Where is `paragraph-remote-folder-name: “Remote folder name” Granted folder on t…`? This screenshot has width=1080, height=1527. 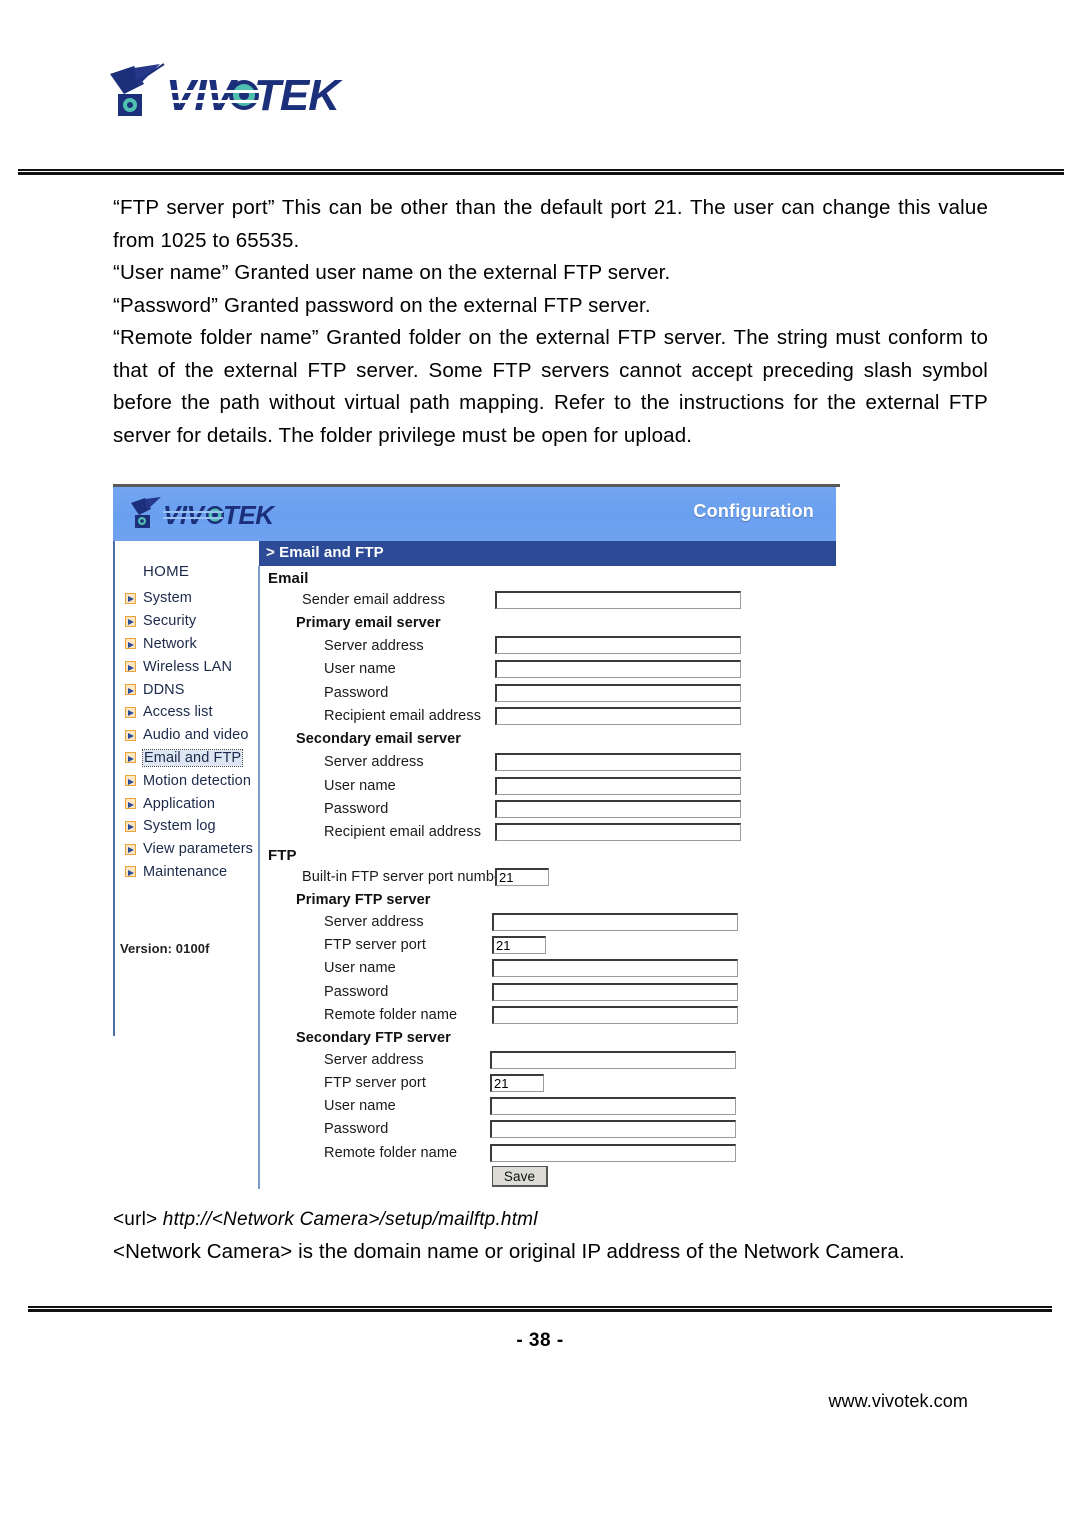
paragraph-remote-folder-name: “Remote folder name” Granted folder on t… is located at coordinates (550, 386).